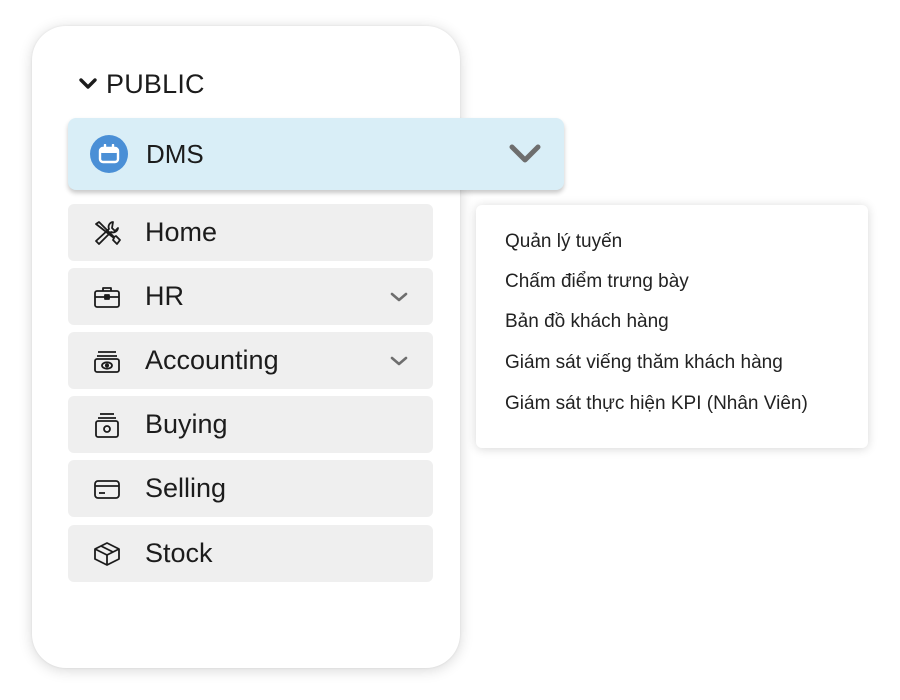 The image size is (900, 700). What do you see at coordinates (186, 488) in the screenshot?
I see `sidebar-item-label: Selling` at bounding box center [186, 488].